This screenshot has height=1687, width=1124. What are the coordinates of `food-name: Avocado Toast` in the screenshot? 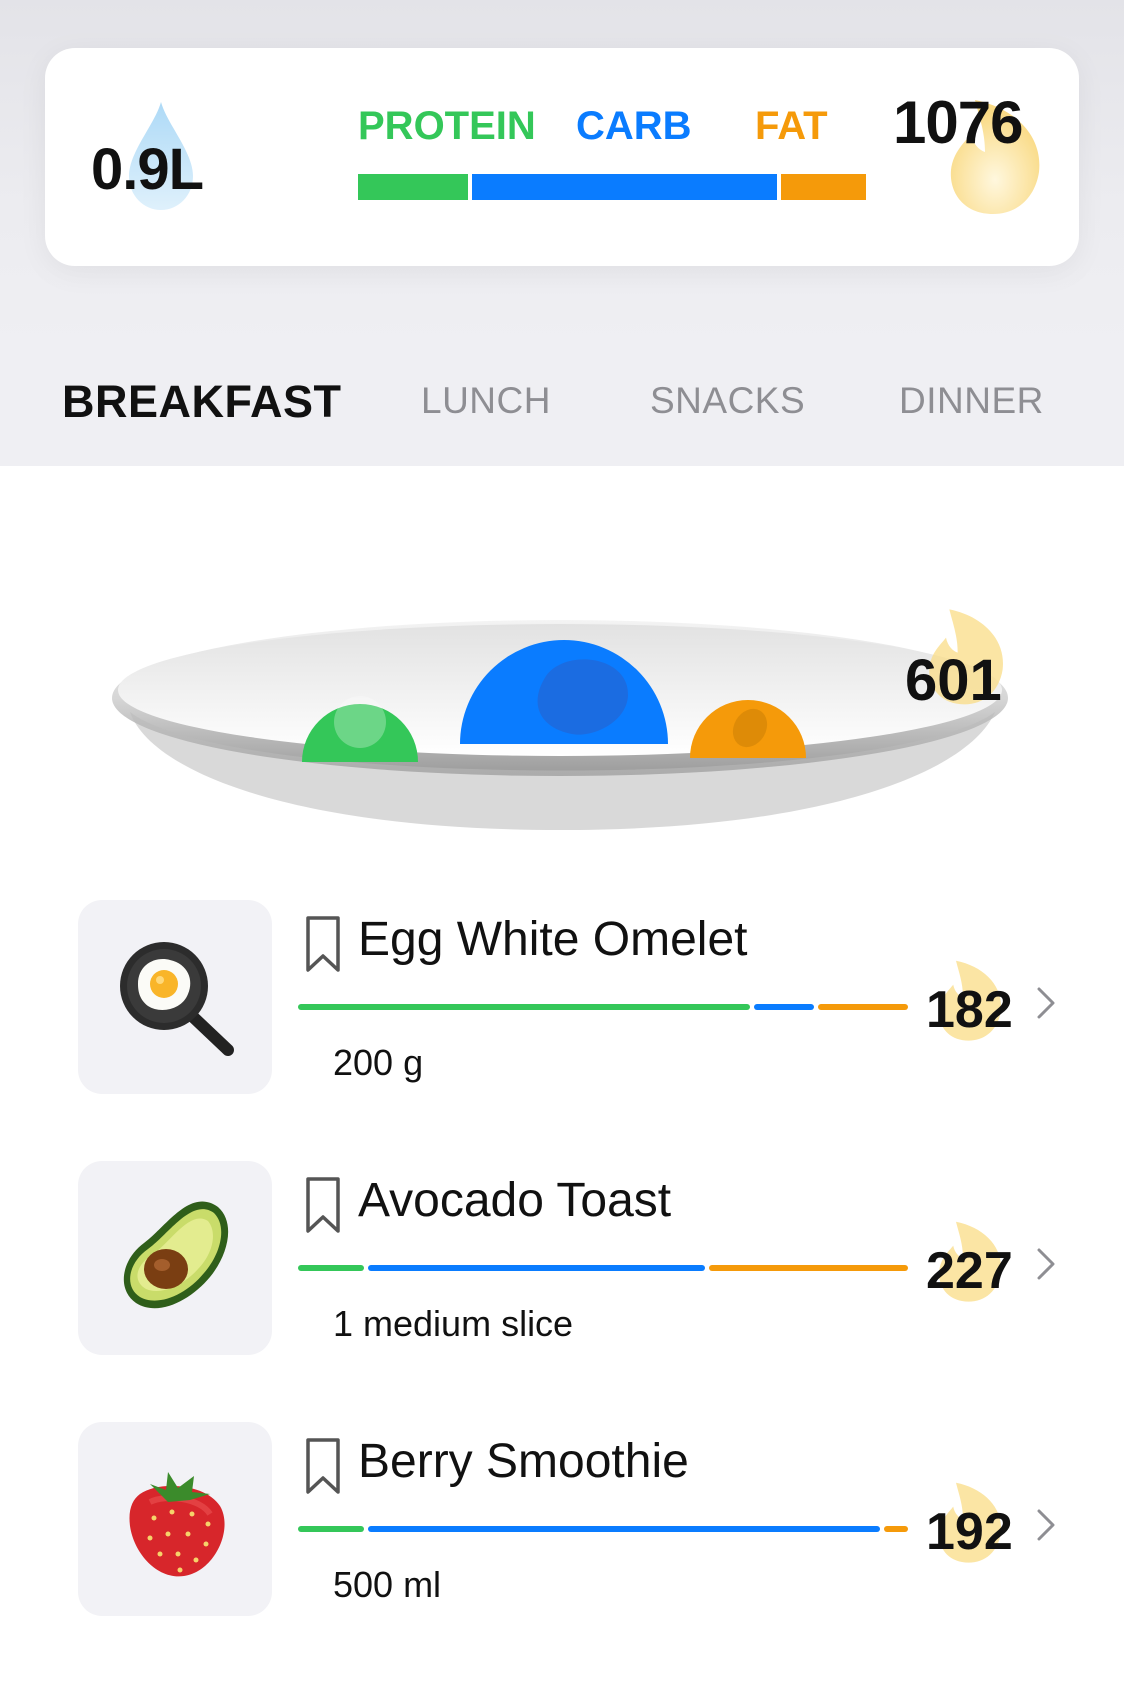 It's located at (515, 1200).